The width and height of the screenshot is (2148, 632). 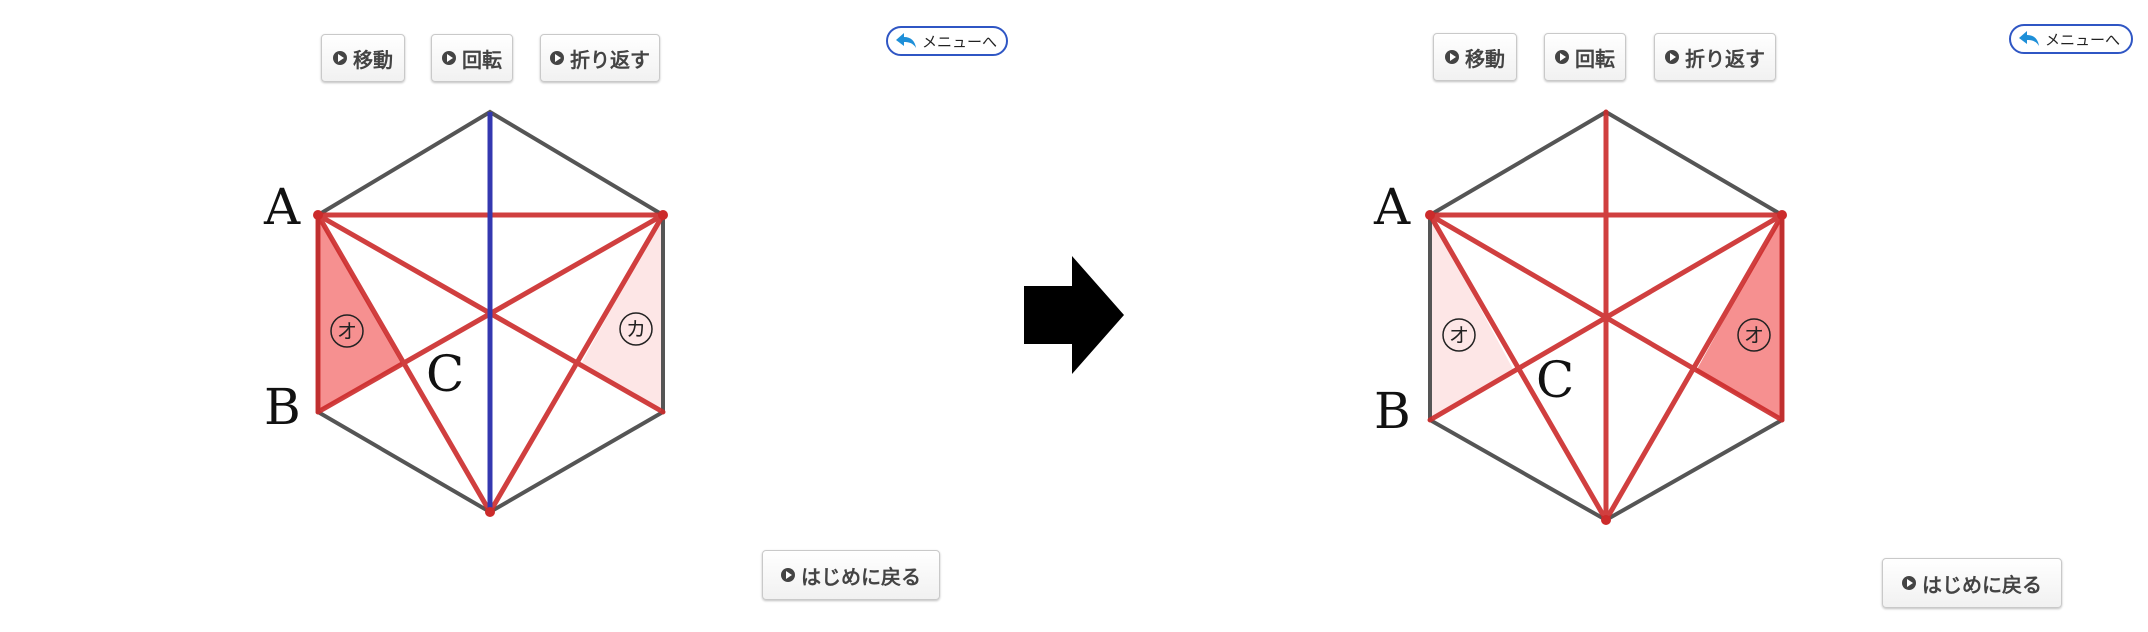 What do you see at coordinates (1580, 317) in the screenshot?
I see `hexagon-figure: A B C オ オ` at bounding box center [1580, 317].